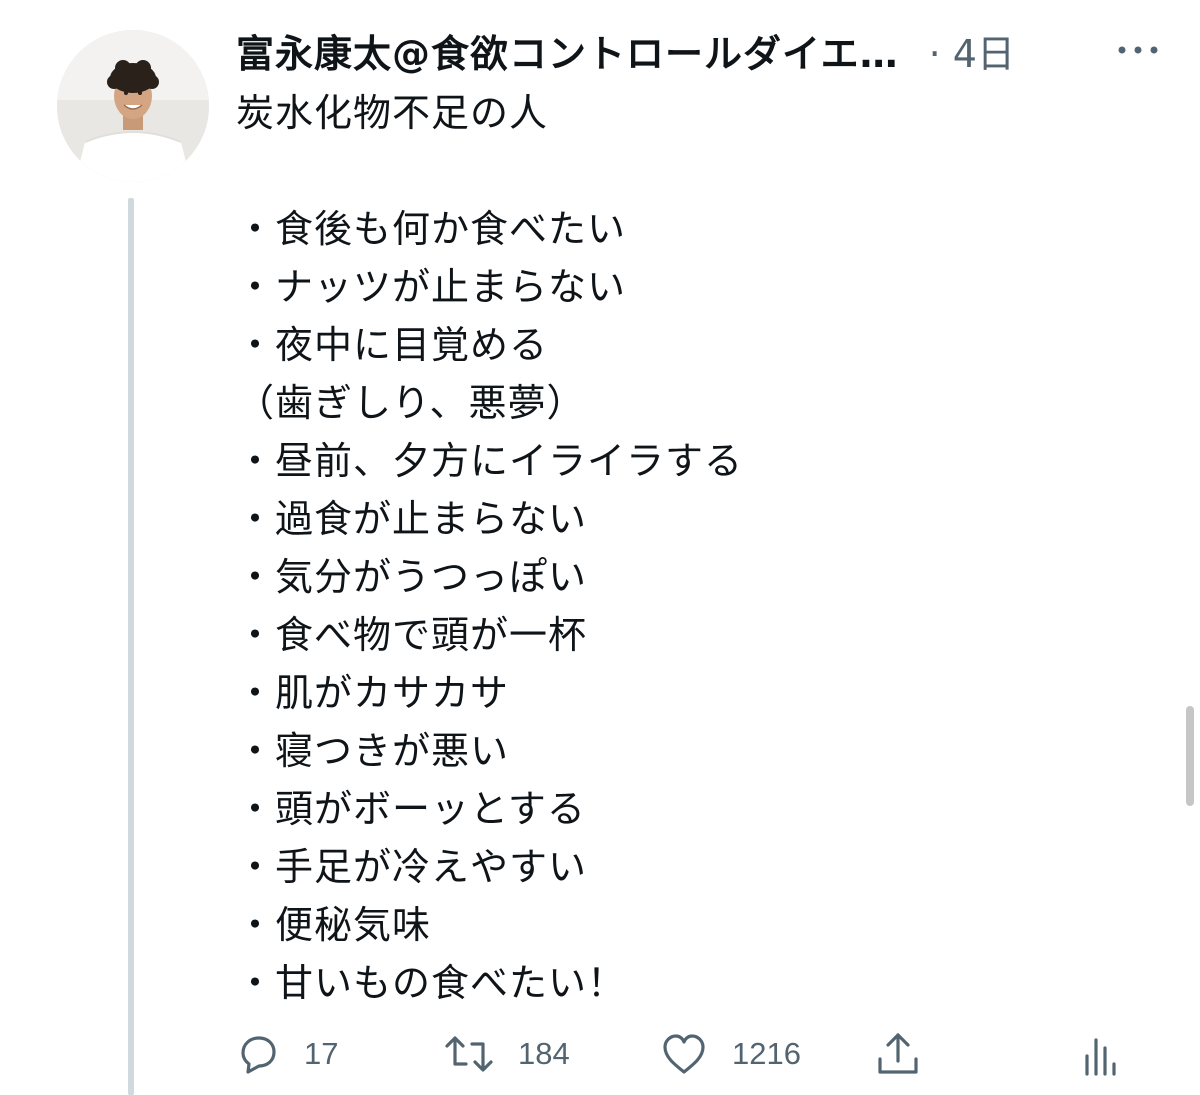  I want to click on share-icon, so click(898, 1053).